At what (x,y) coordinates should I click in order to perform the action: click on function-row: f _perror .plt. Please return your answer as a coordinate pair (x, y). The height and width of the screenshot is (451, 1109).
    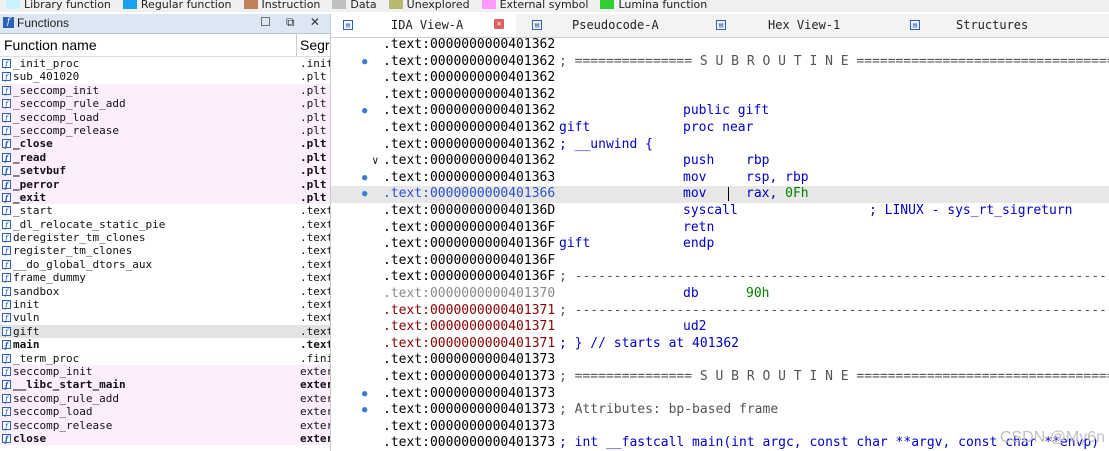
    Looking at the image, I should click on (165, 184).